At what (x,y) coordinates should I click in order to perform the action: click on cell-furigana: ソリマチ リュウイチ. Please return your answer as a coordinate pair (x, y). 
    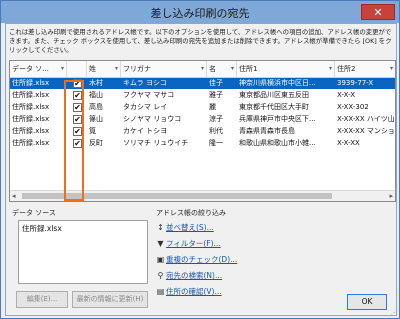
    Looking at the image, I should click on (156, 143).